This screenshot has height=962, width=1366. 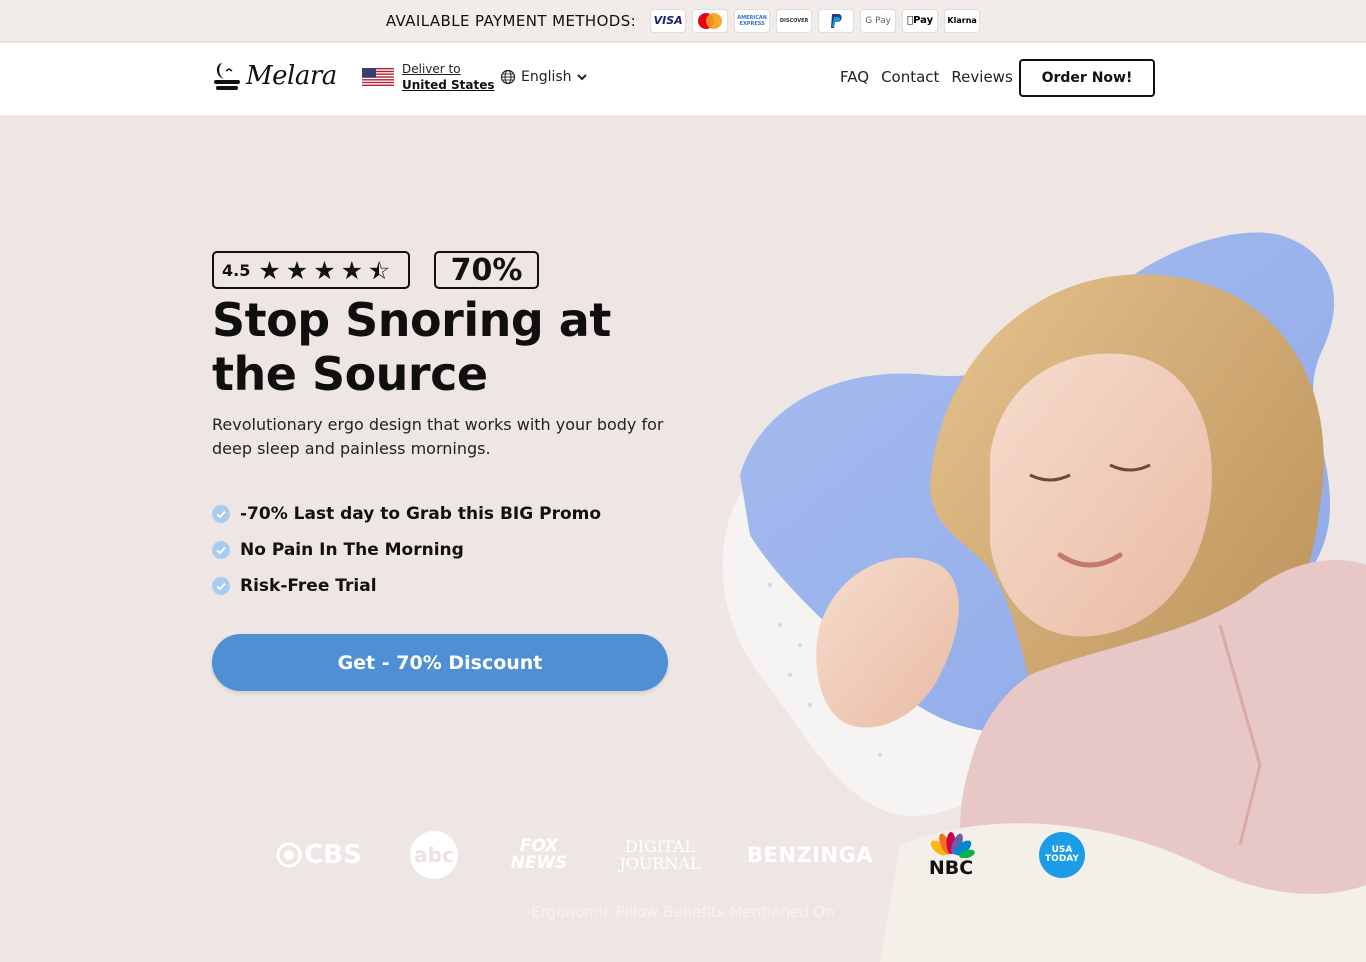 What do you see at coordinates (421, 514) in the screenshot?
I see `benefit-text: -70% Last day to Grab this BIG Promo` at bounding box center [421, 514].